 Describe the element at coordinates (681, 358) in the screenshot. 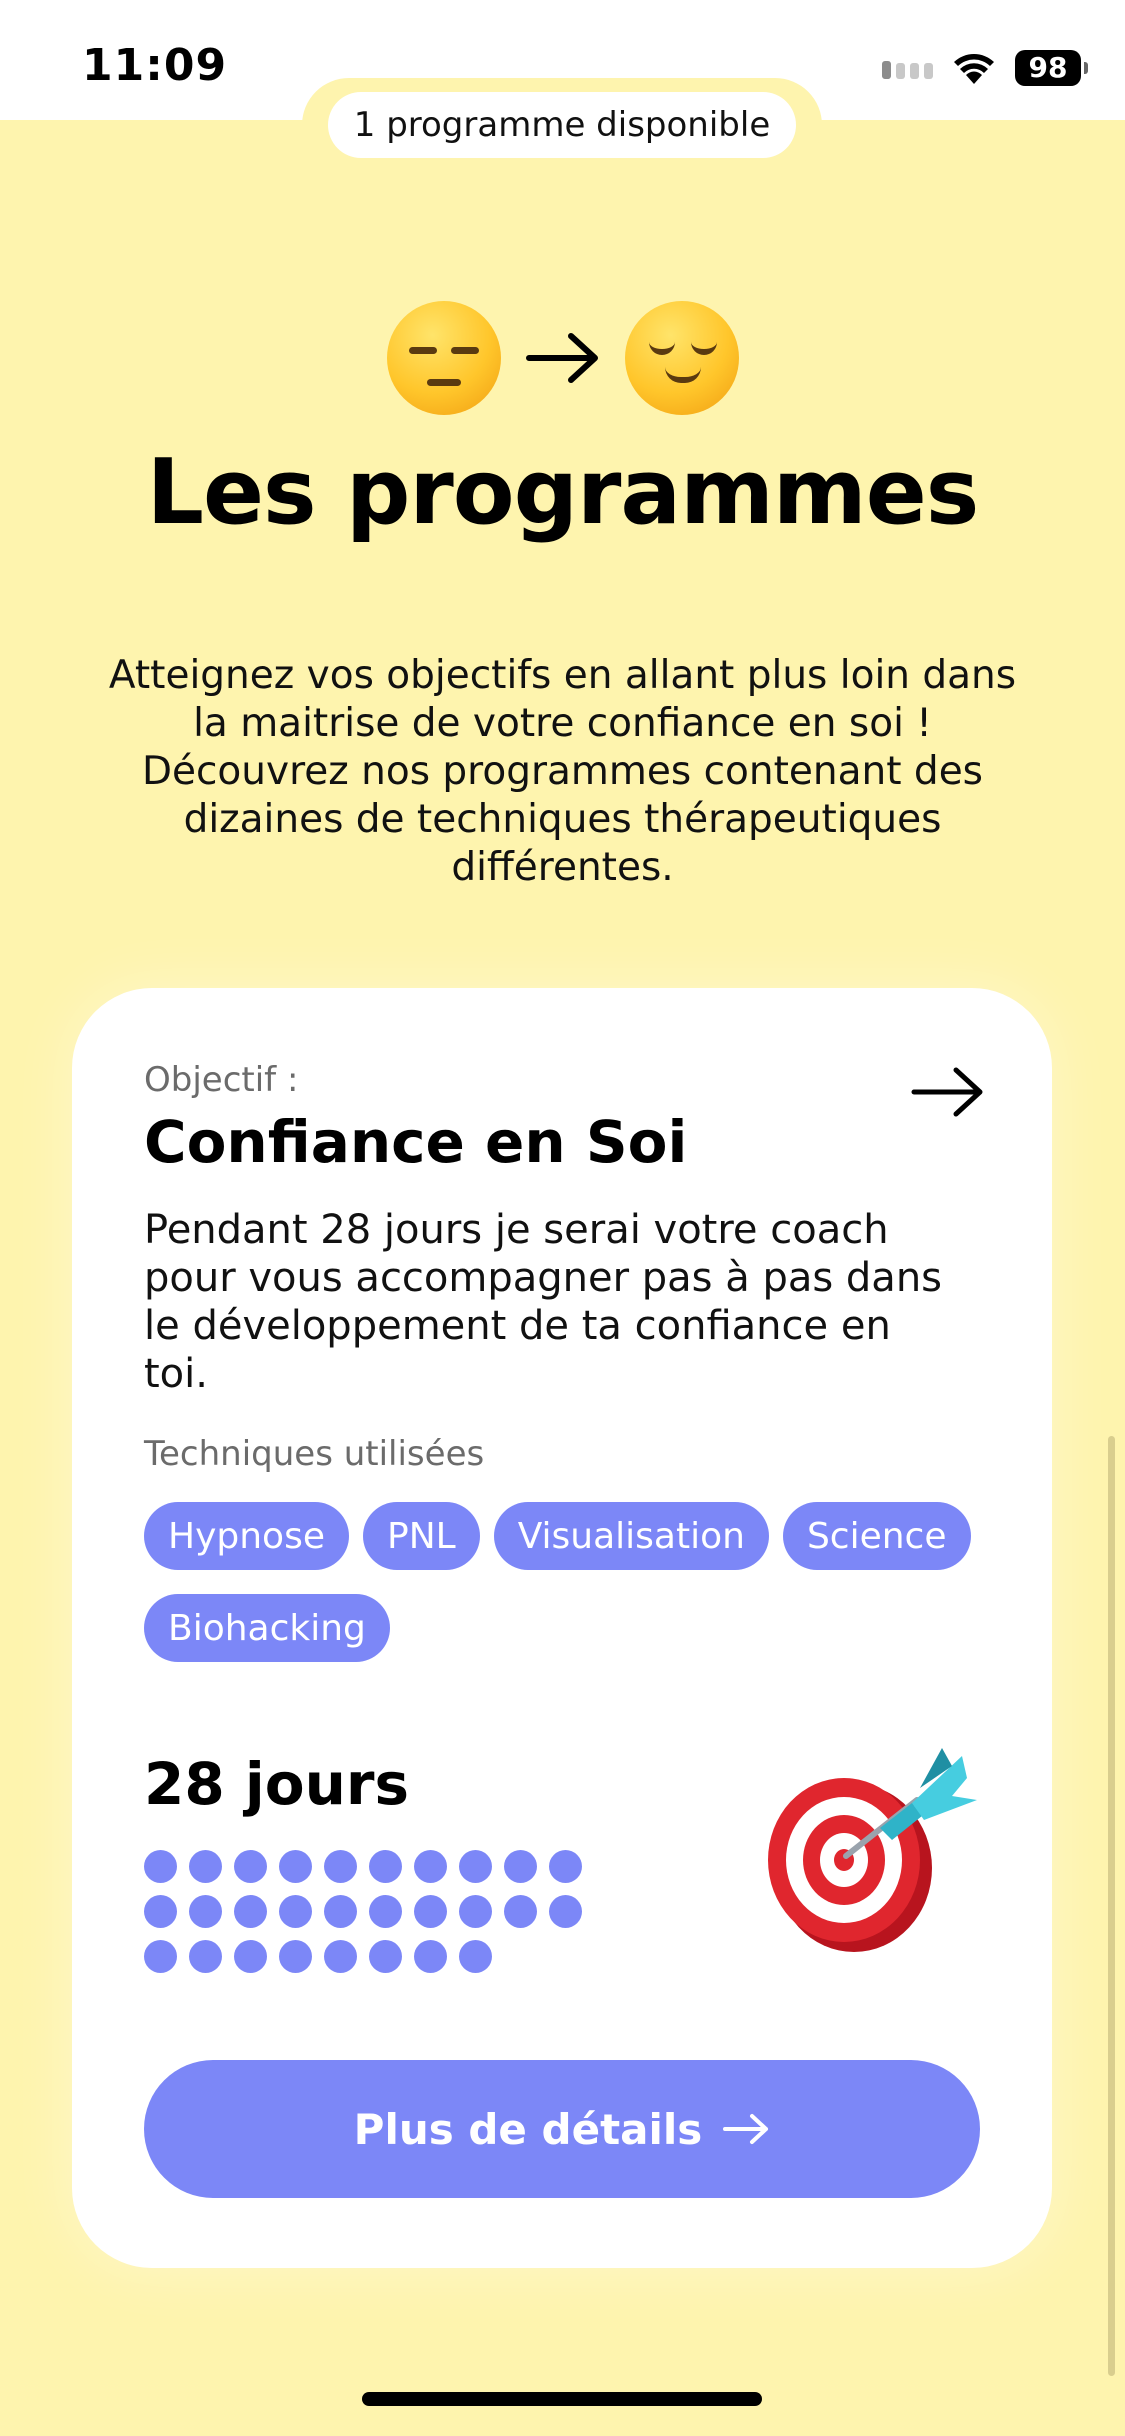

I see `relieved-face-icon` at that location.